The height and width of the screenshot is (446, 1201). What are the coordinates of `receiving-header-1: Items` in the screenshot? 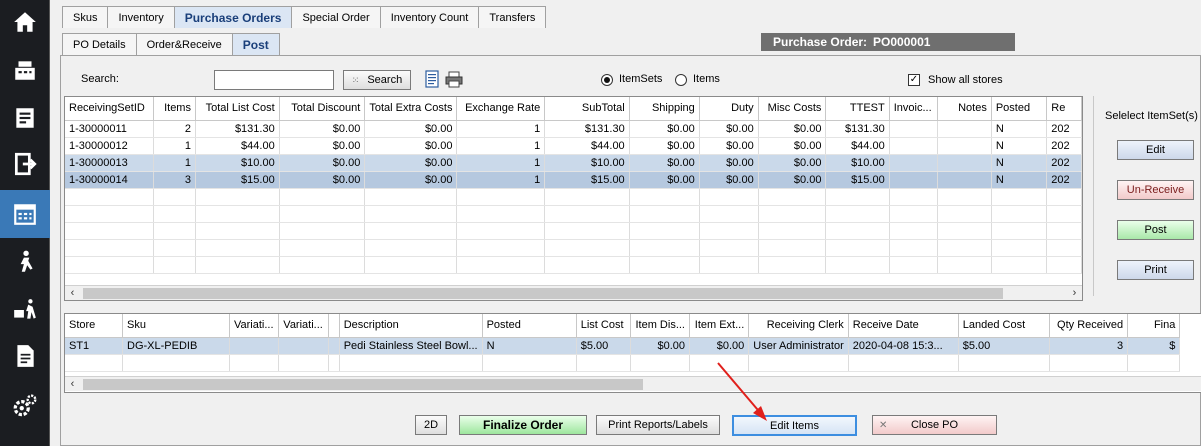 It's located at (174, 109).